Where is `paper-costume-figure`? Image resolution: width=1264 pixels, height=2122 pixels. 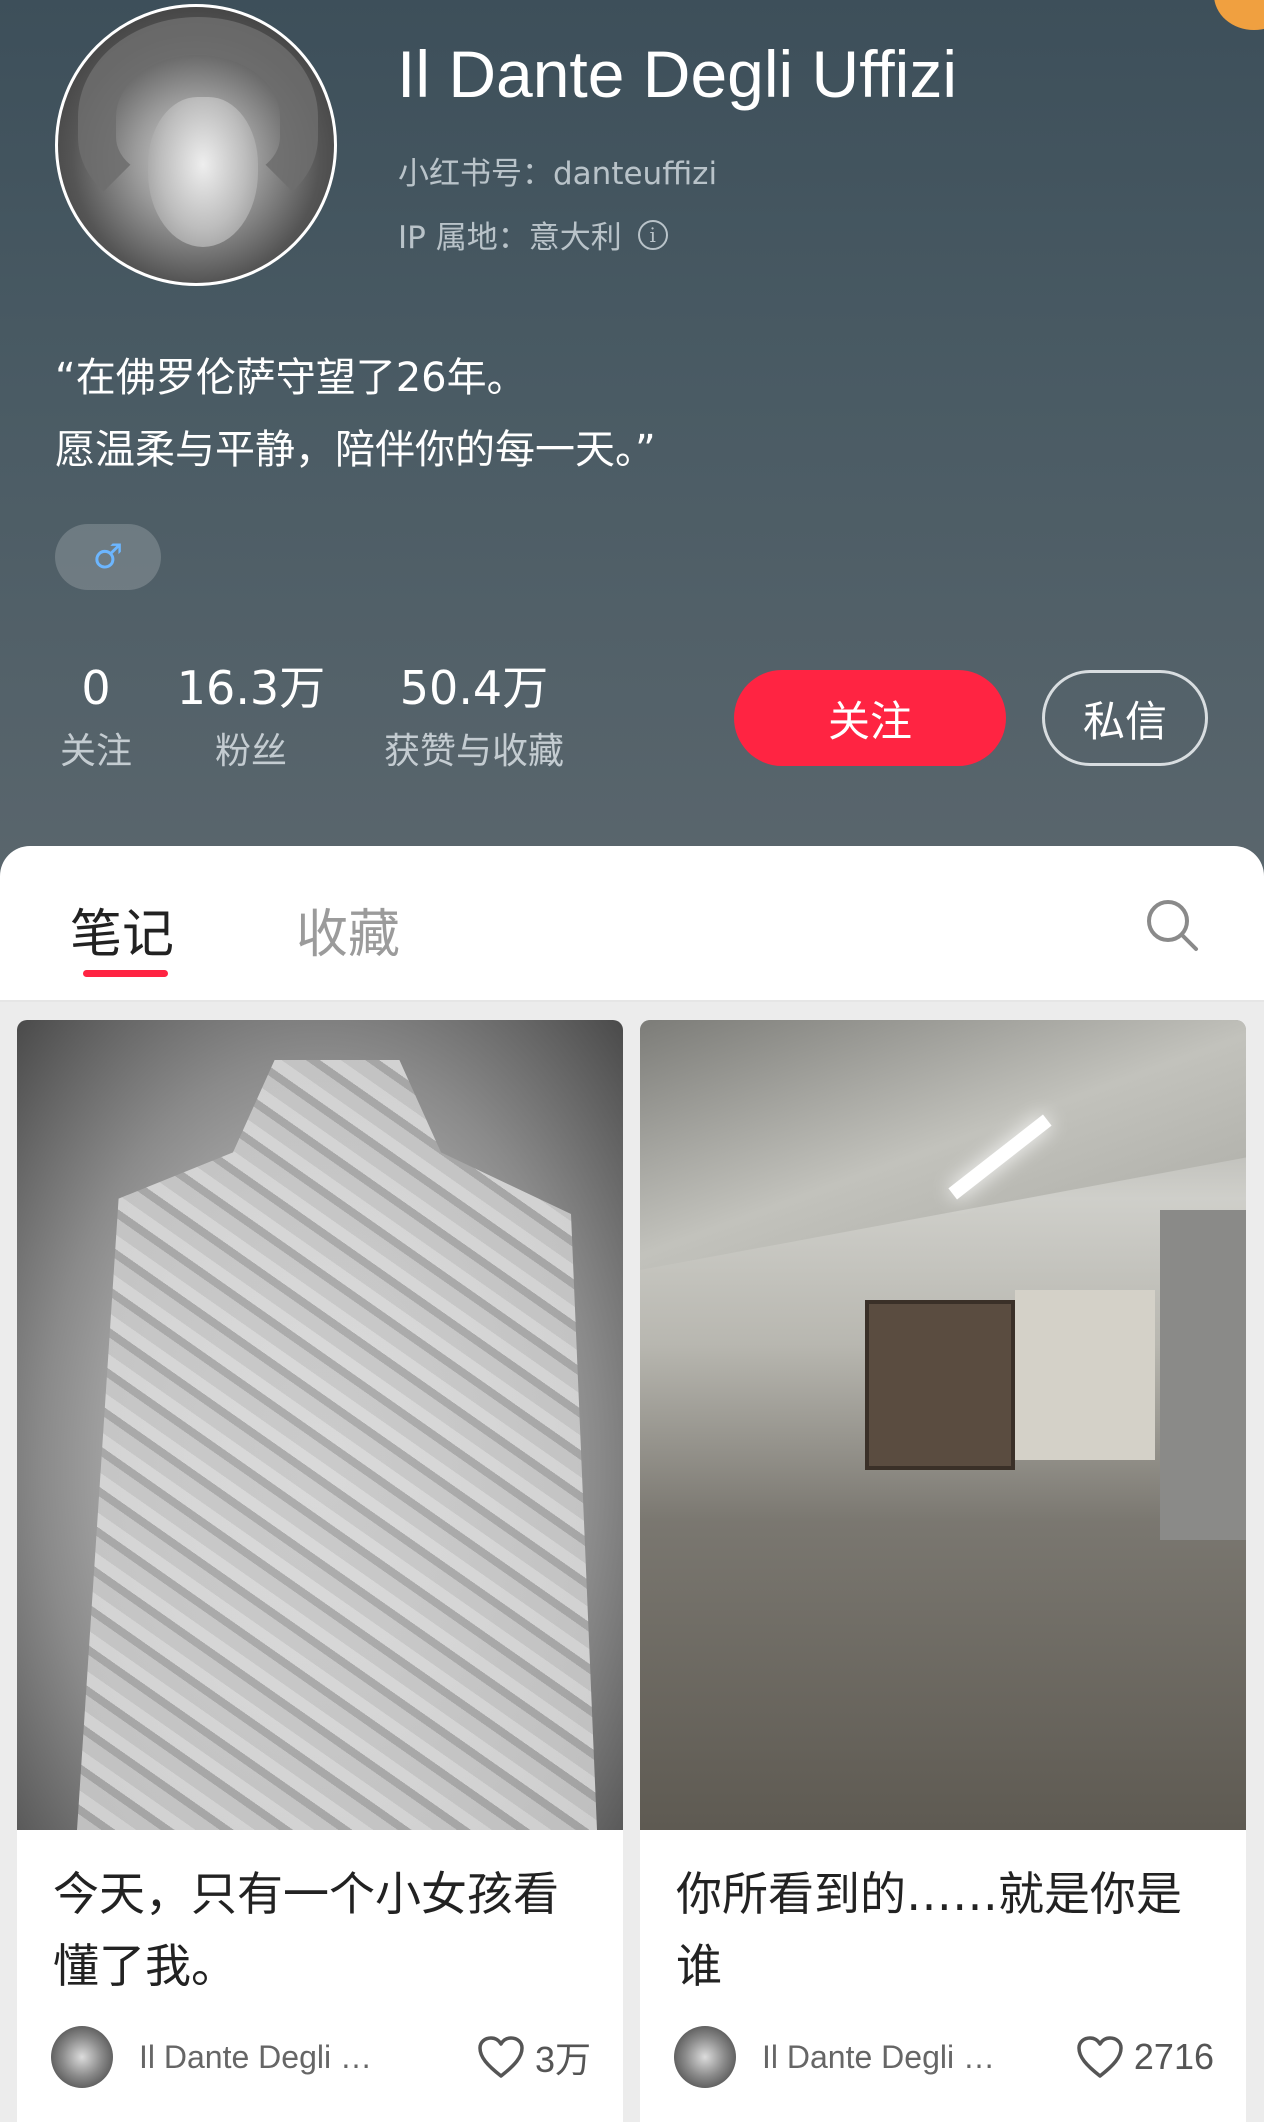 paper-costume-figure is located at coordinates (337, 1445).